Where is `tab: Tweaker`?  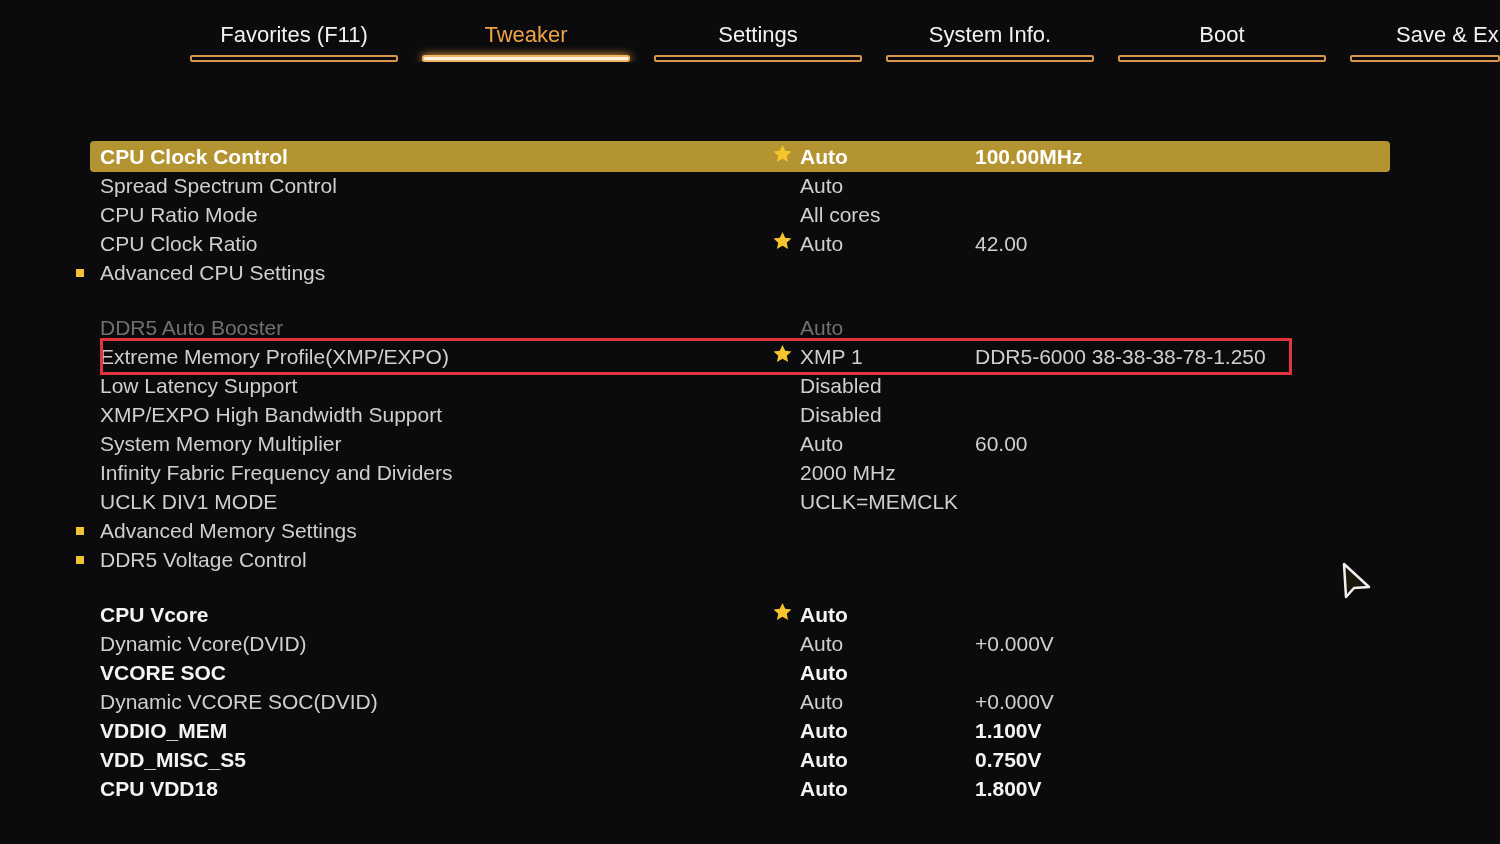 tab: Tweaker is located at coordinates (526, 41).